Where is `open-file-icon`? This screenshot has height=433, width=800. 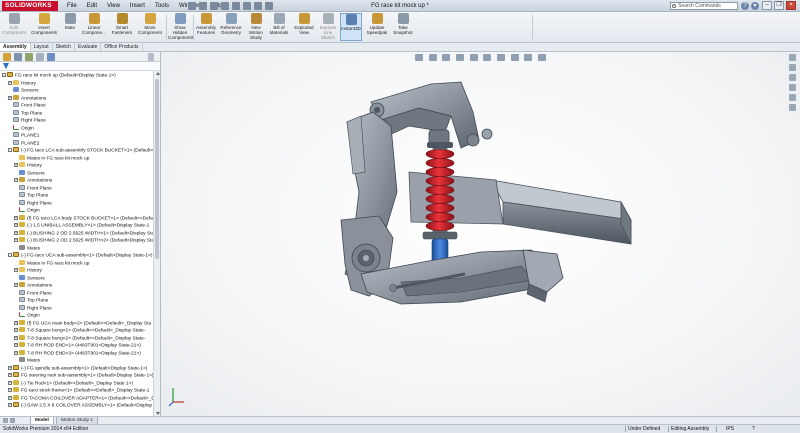 open-file-icon is located at coordinates (203, 6).